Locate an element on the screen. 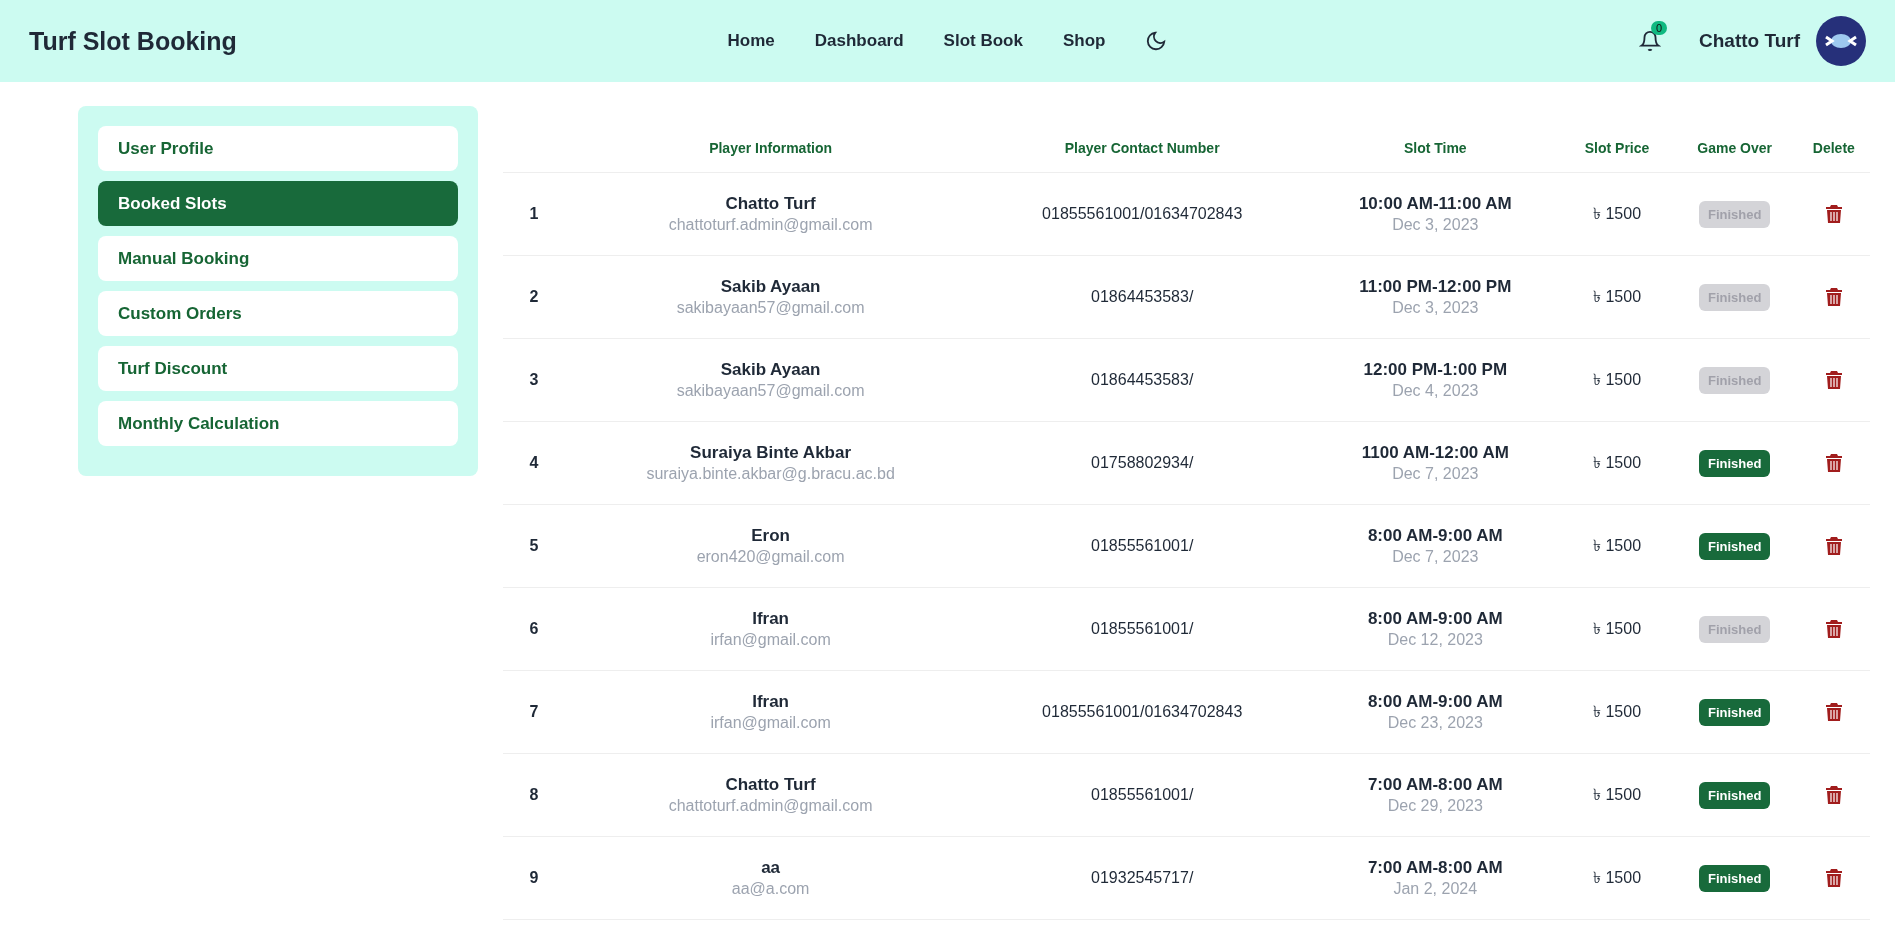  slot-time: 11:00 PM-12:00 PM is located at coordinates (1435, 287).